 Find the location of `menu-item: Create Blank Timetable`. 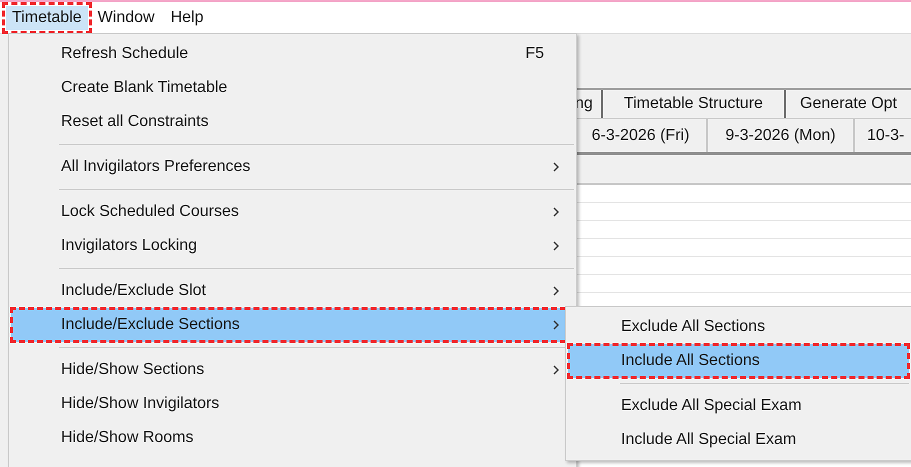

menu-item: Create Blank Timetable is located at coordinates (292, 88).